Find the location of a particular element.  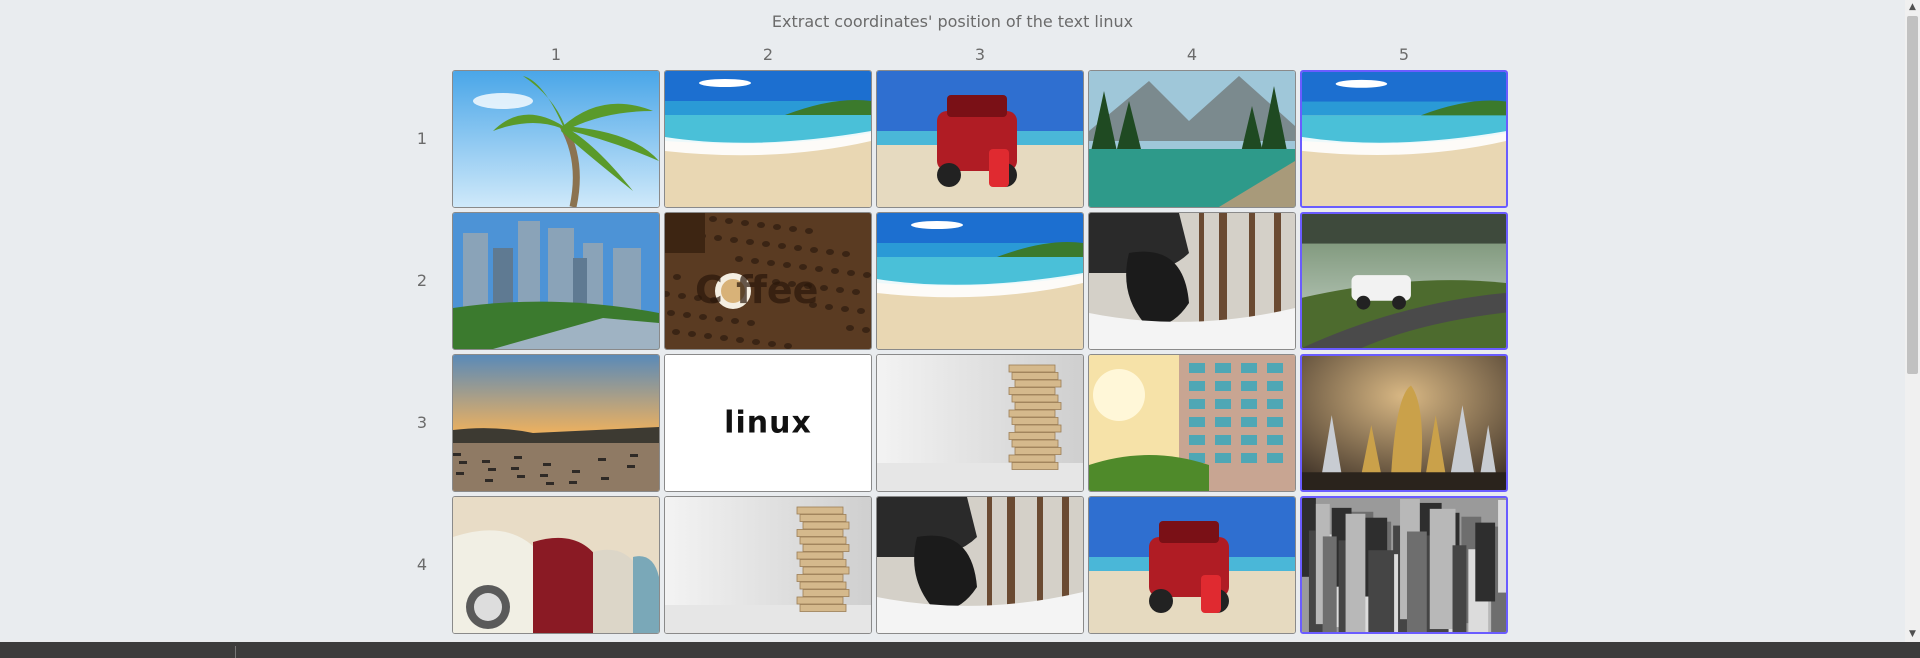

grid-tile-r3-c3 is located at coordinates (980, 423).